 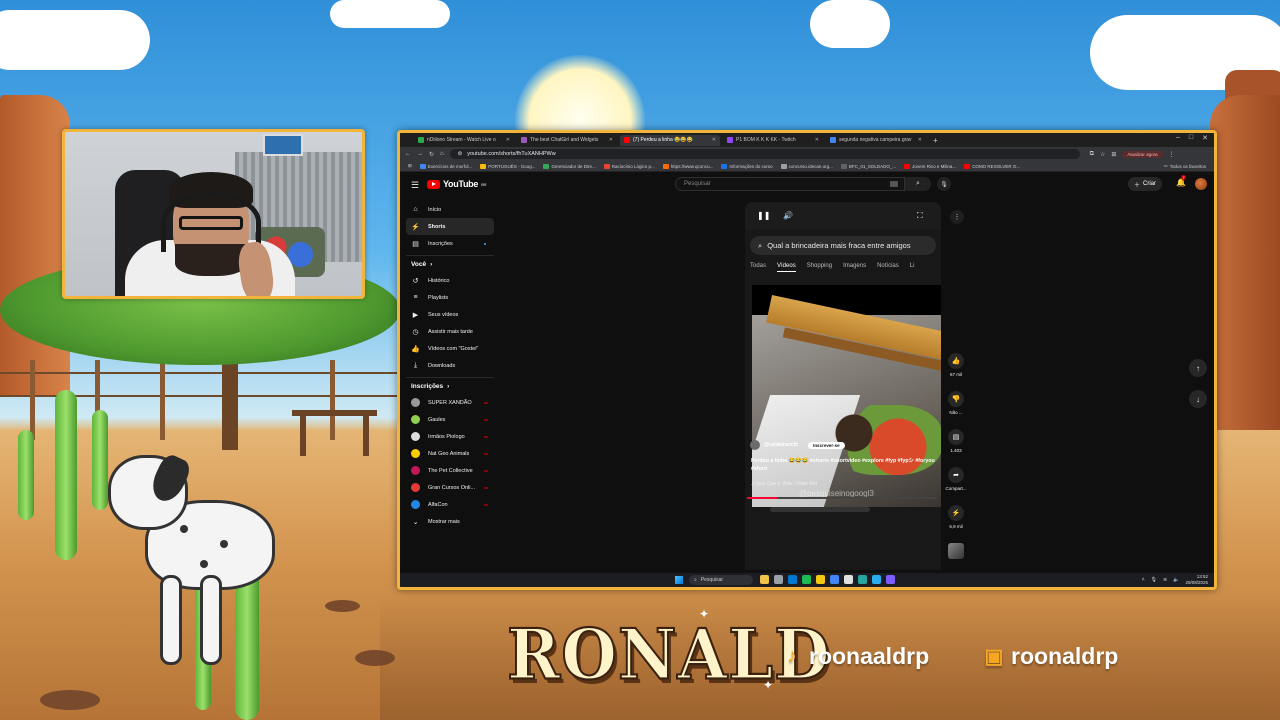 I want to click on google-tab: Imagens, so click(x=854, y=267).